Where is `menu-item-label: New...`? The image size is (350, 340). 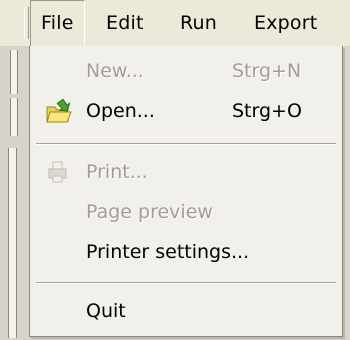
menu-item-label: New... is located at coordinates (115, 71).